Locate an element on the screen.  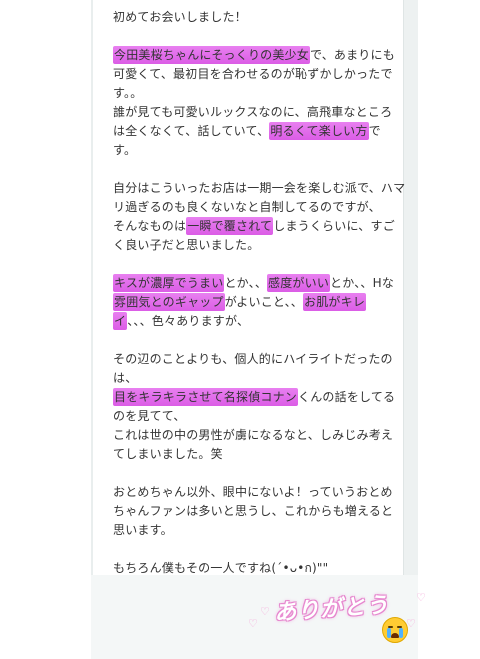
text-line: ちゃんファンは多いと思うし、これからも増えると is located at coordinates (253, 511).